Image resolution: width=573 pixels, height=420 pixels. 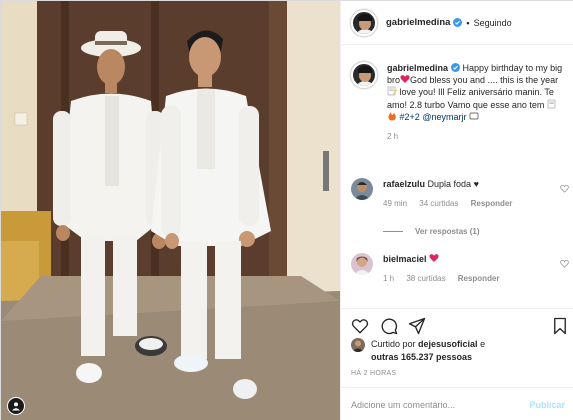 What do you see at coordinates (436, 404) in the screenshot?
I see `comment-input` at bounding box center [436, 404].